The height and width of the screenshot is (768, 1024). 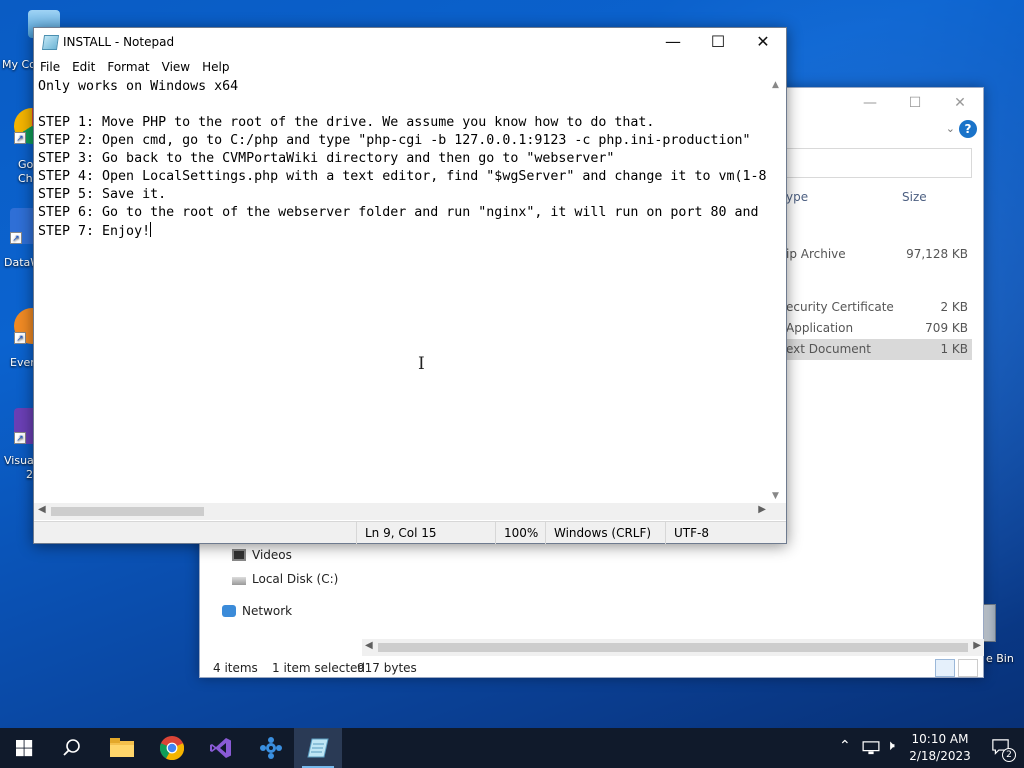 I want to click on text-line: Only works on Windows x64, so click(x=138, y=86).